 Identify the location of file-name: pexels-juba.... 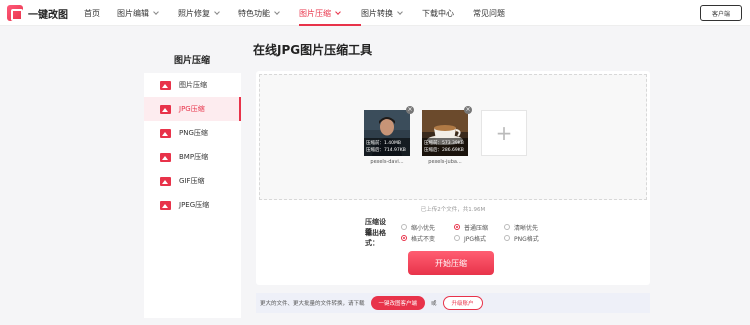
(445, 162).